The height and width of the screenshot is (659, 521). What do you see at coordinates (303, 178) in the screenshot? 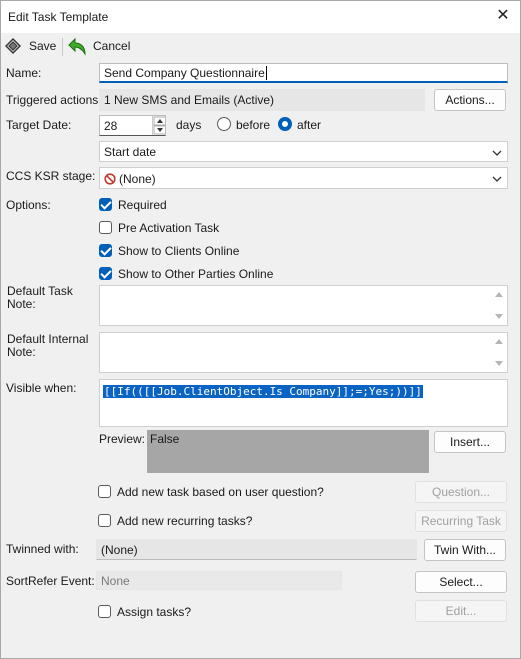
I see `ccs-ksr-select: (None)` at bounding box center [303, 178].